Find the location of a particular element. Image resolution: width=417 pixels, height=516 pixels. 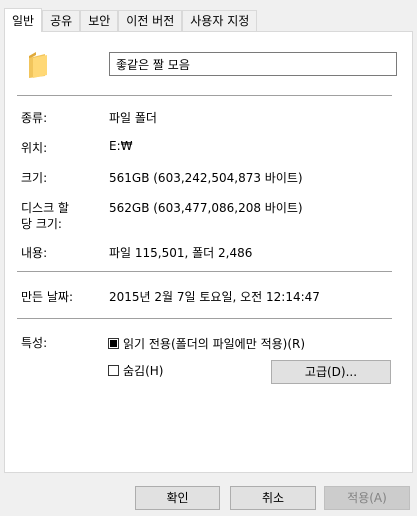

location-value: E:₩ is located at coordinates (121, 146).